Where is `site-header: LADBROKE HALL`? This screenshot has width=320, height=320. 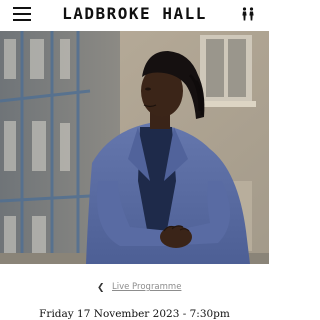
site-header: LADBROKE HALL is located at coordinates (134, 15).